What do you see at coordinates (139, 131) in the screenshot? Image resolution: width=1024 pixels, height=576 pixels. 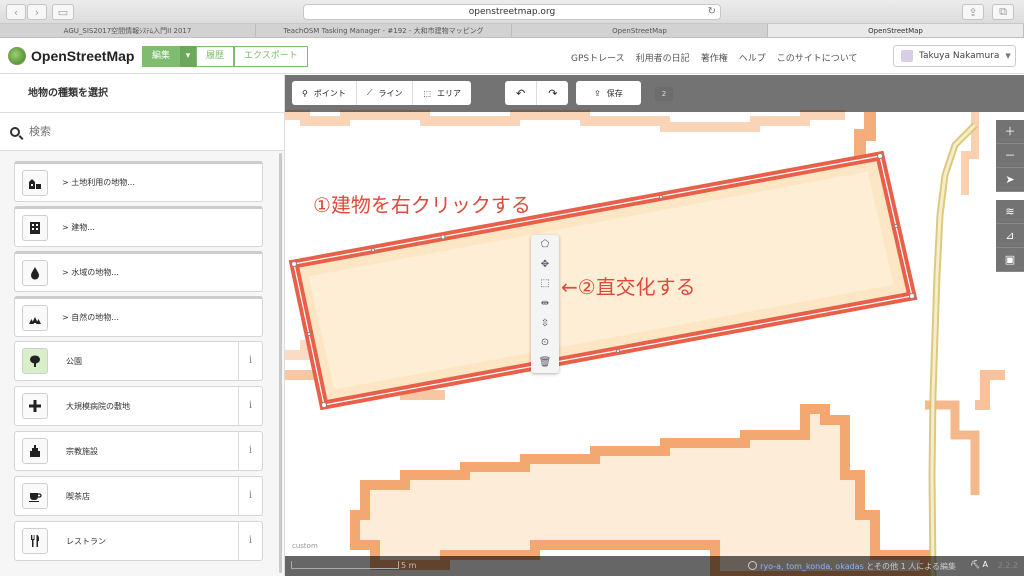 I see `search-input` at bounding box center [139, 131].